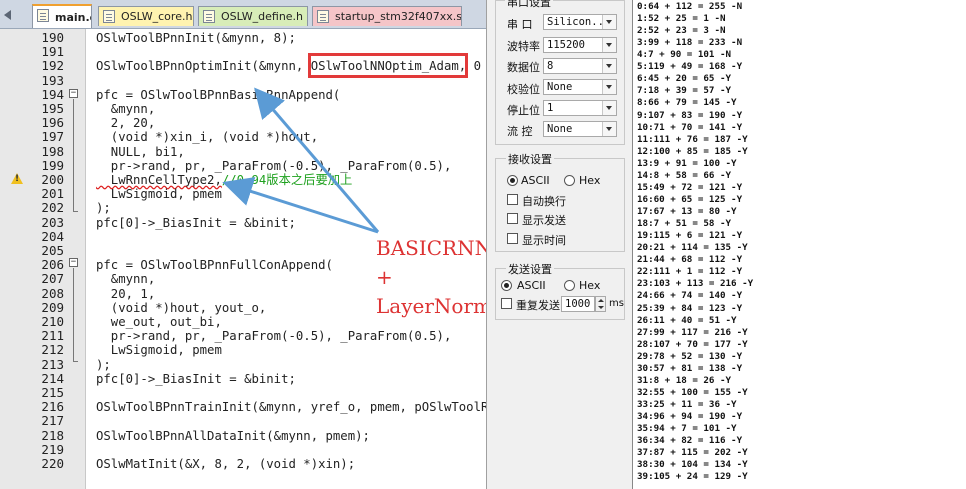 The height and width of the screenshot is (489, 966). Describe the element at coordinates (687, 320) in the screenshot. I see `output-line: 26:11 + 40 = 51 -Y` at that location.